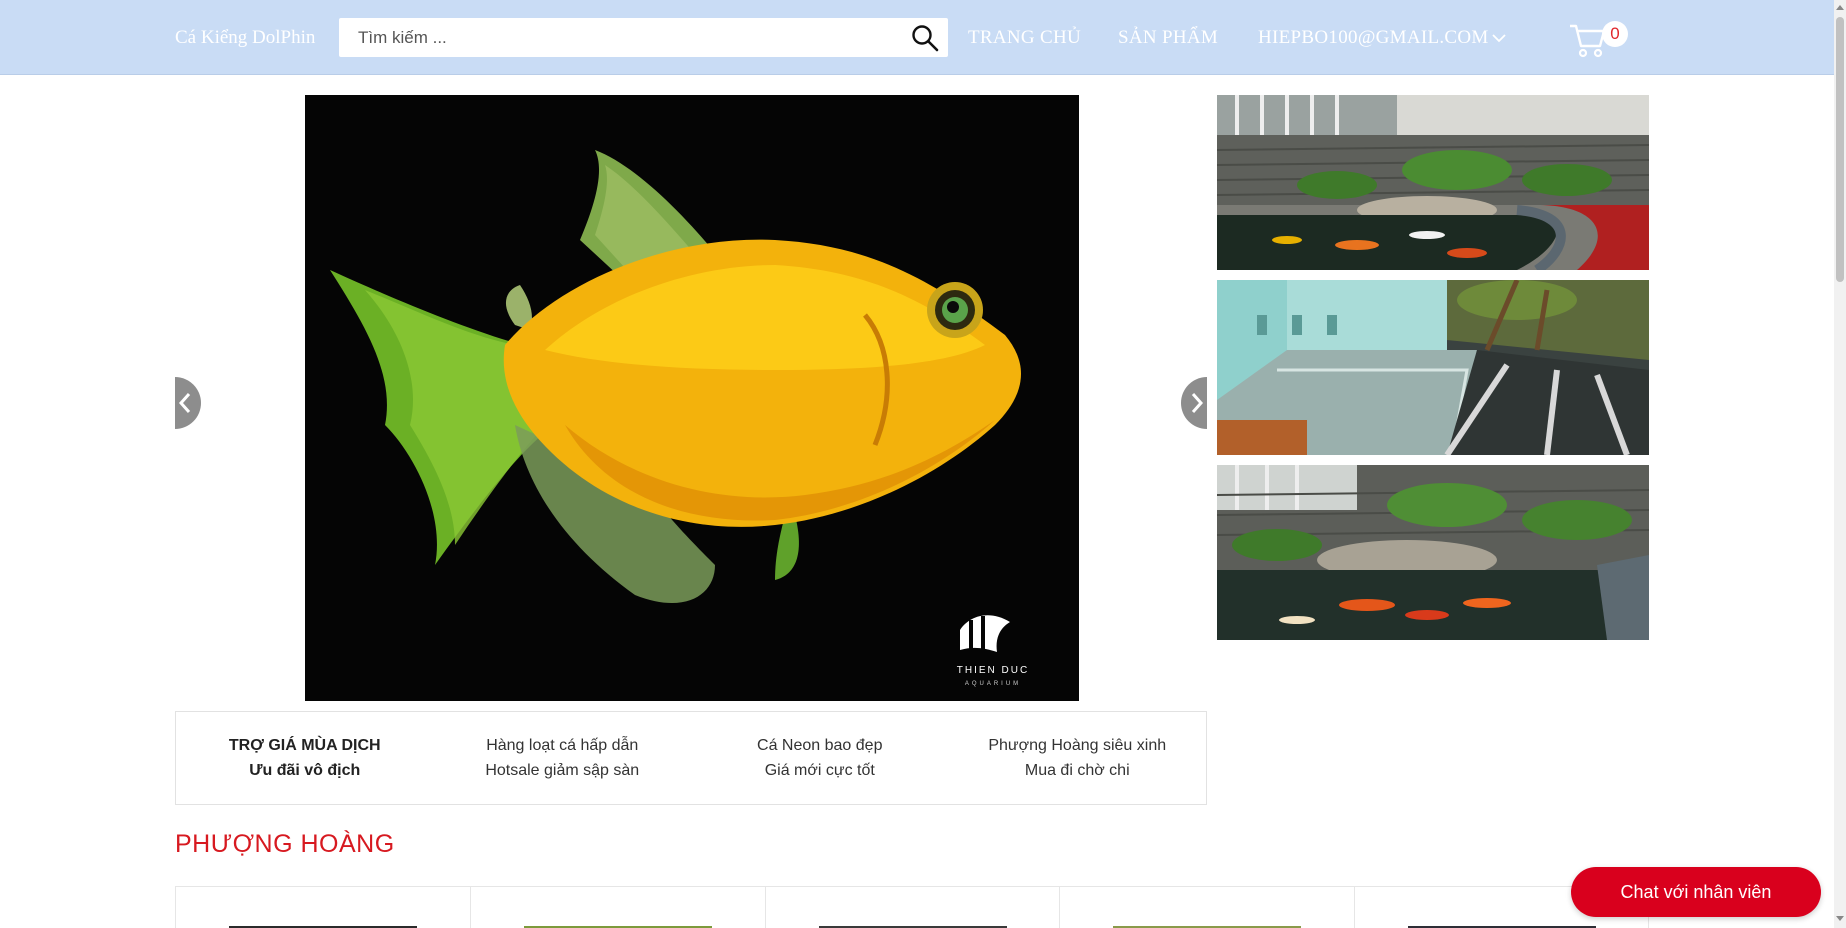  I want to click on product-grid, so click(912, 907).